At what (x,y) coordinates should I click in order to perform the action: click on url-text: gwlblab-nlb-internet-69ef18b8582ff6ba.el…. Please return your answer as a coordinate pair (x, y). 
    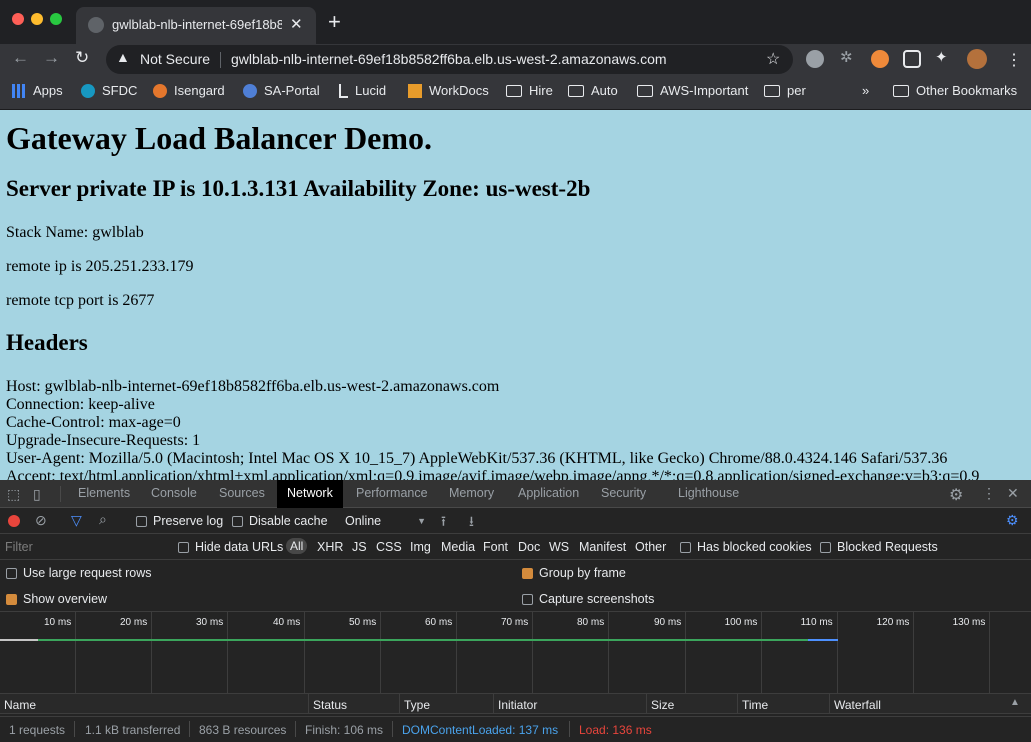
    Looking at the image, I should click on (449, 59).